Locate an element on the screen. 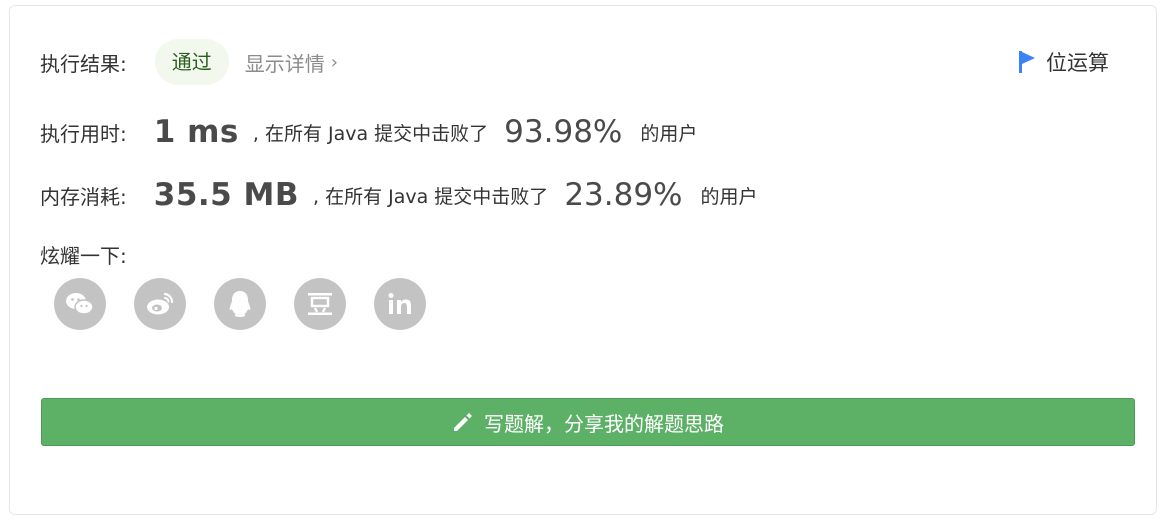 The height and width of the screenshot is (526, 1168). runtime-label: 执行用时: is located at coordinates (83, 133).